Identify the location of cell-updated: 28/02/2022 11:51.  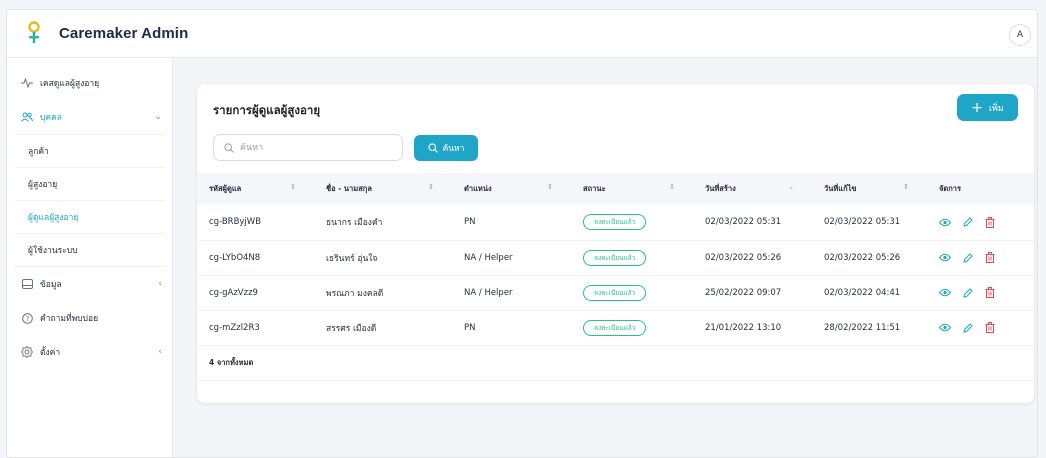
(862, 327).